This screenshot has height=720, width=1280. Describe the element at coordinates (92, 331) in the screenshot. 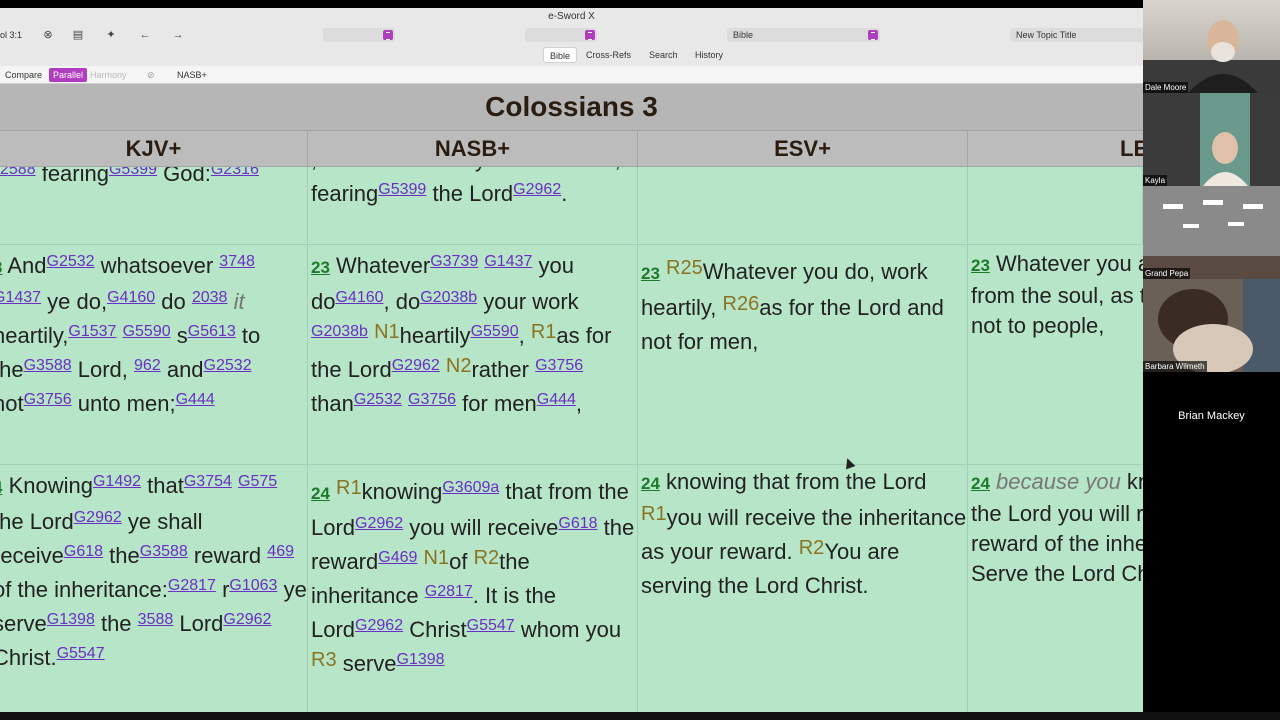

I see `strongs-link: G1537` at that location.